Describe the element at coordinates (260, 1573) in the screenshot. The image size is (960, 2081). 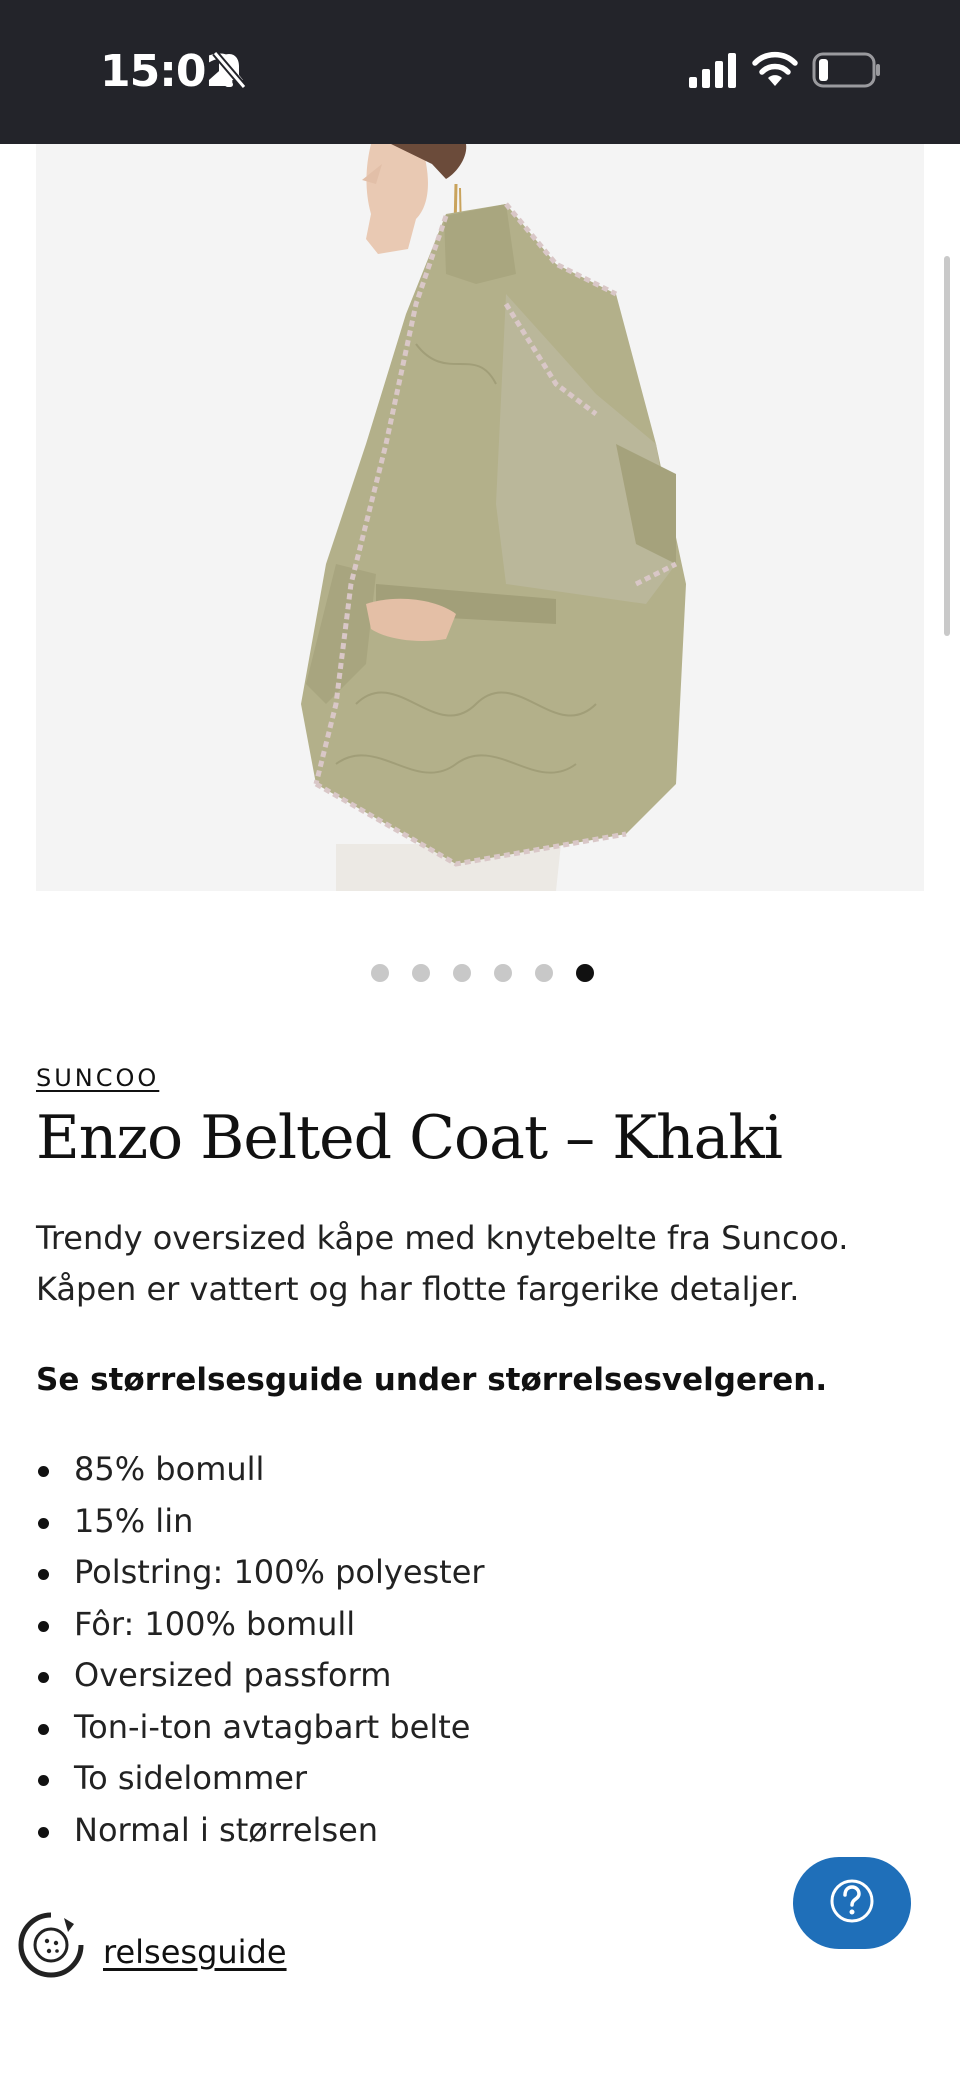
I see `feature-item: Polstring: 100% polyester` at that location.